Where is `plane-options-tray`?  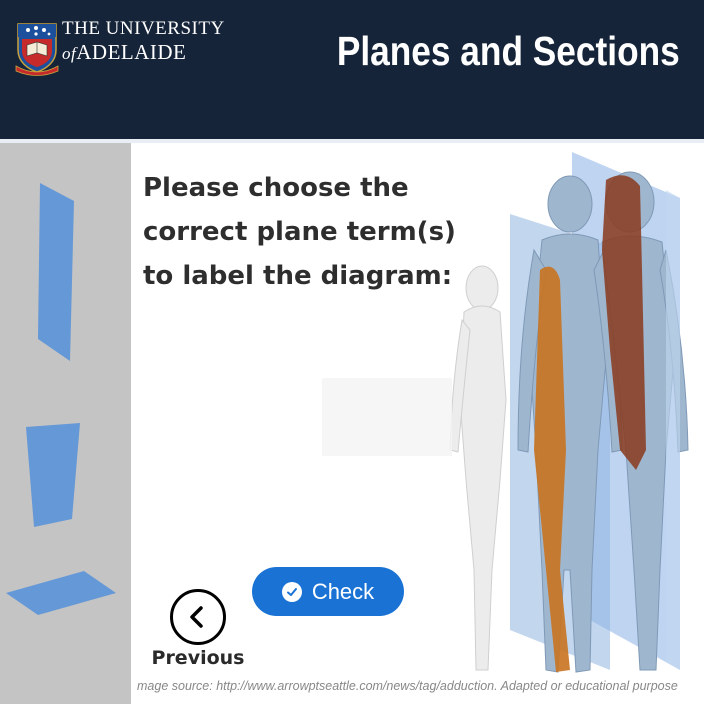 plane-options-tray is located at coordinates (65, 423).